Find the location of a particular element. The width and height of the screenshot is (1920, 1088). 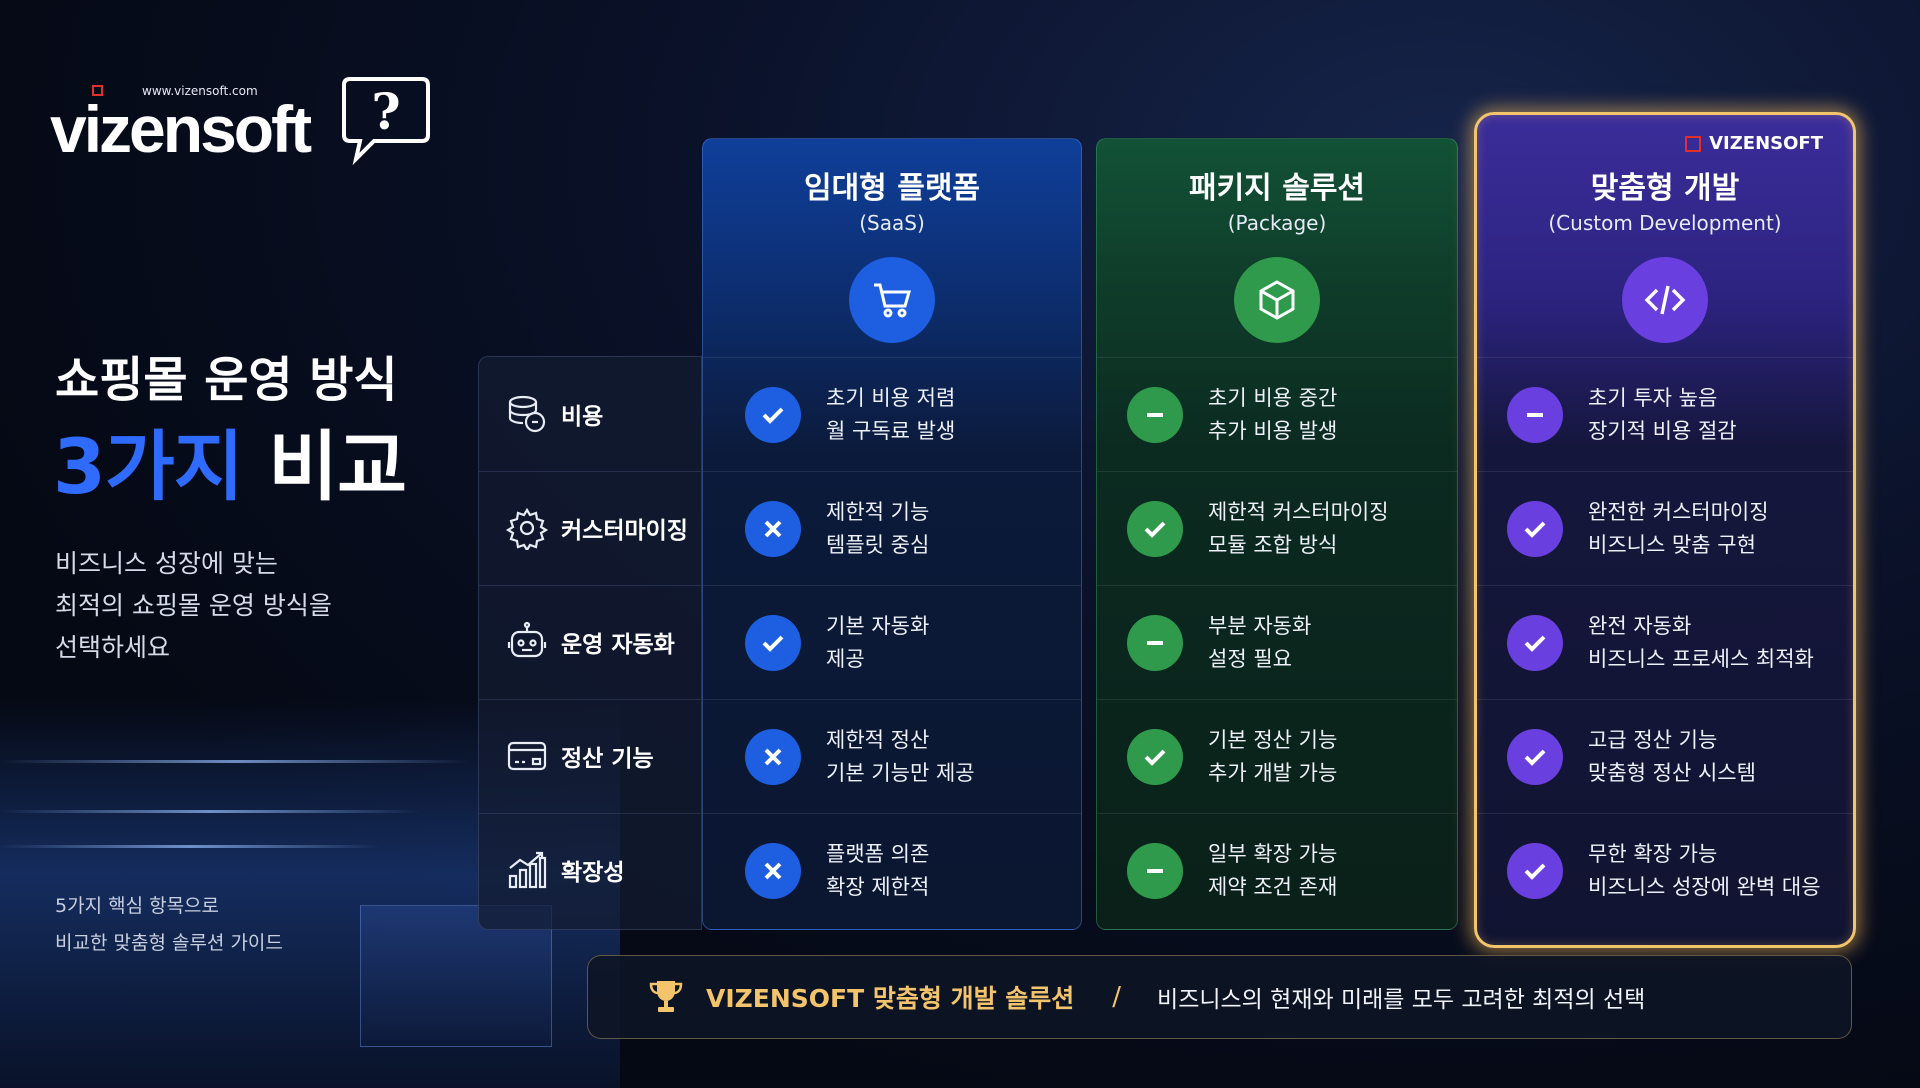

row-label-text: 비용 is located at coordinates (582, 417).